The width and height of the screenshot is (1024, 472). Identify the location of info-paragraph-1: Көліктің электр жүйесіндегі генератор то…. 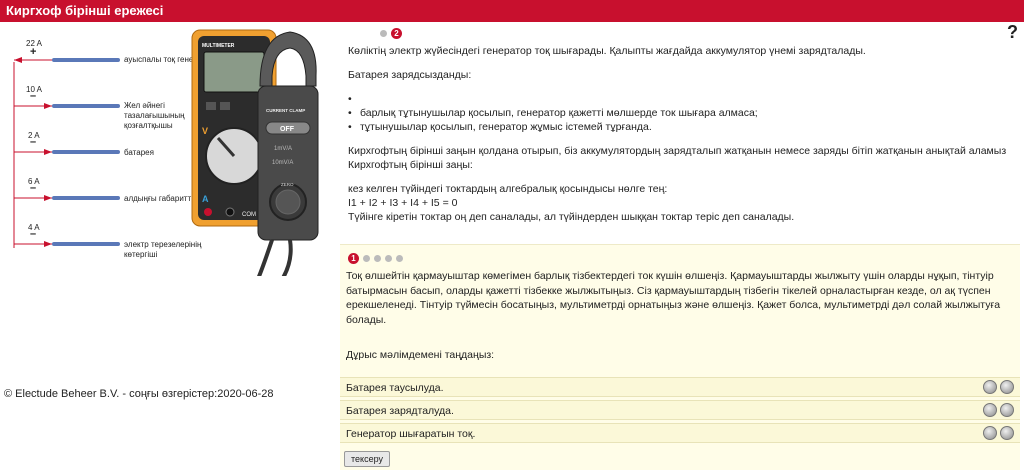
(607, 51).